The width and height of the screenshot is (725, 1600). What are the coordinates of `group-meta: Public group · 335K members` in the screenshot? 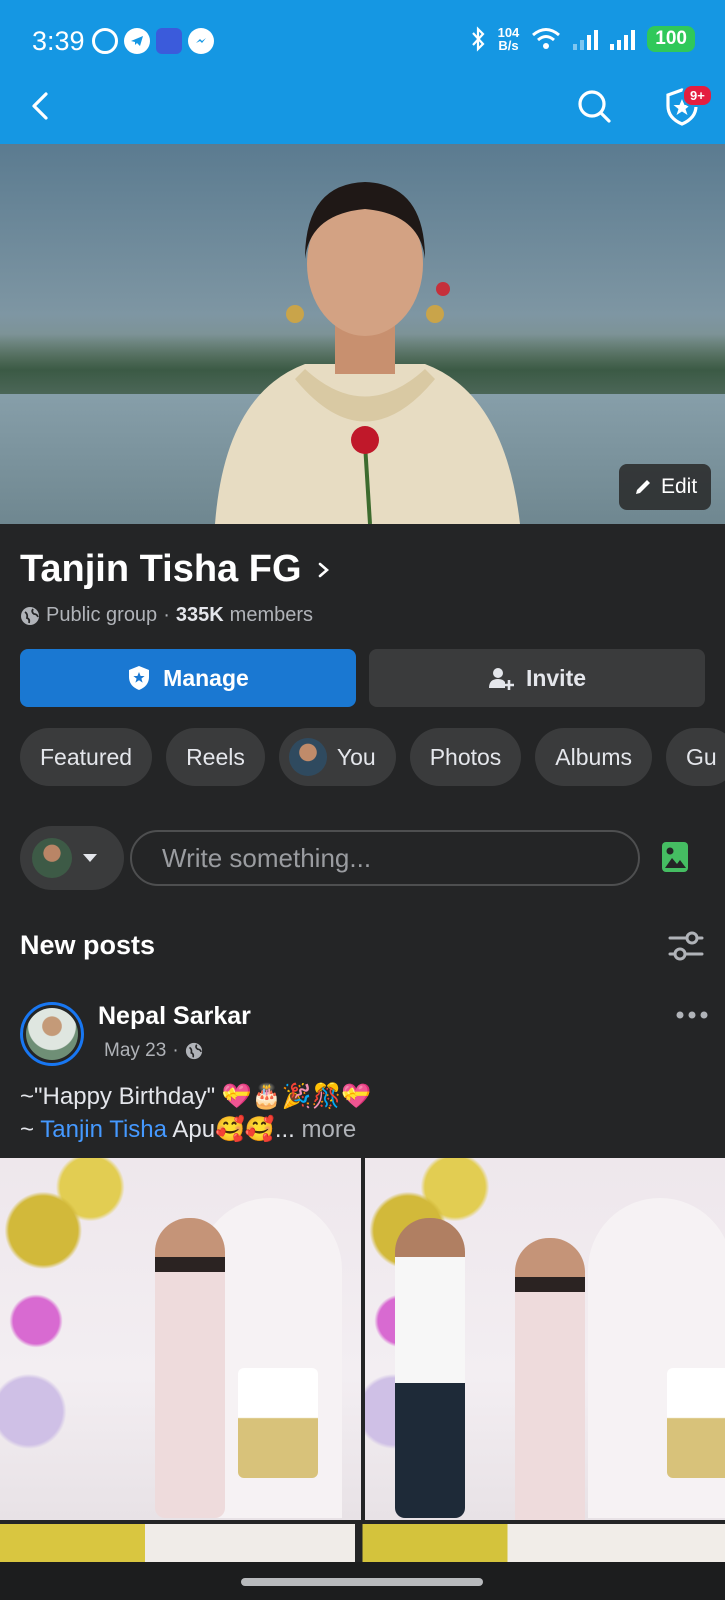 It's located at (166, 615).